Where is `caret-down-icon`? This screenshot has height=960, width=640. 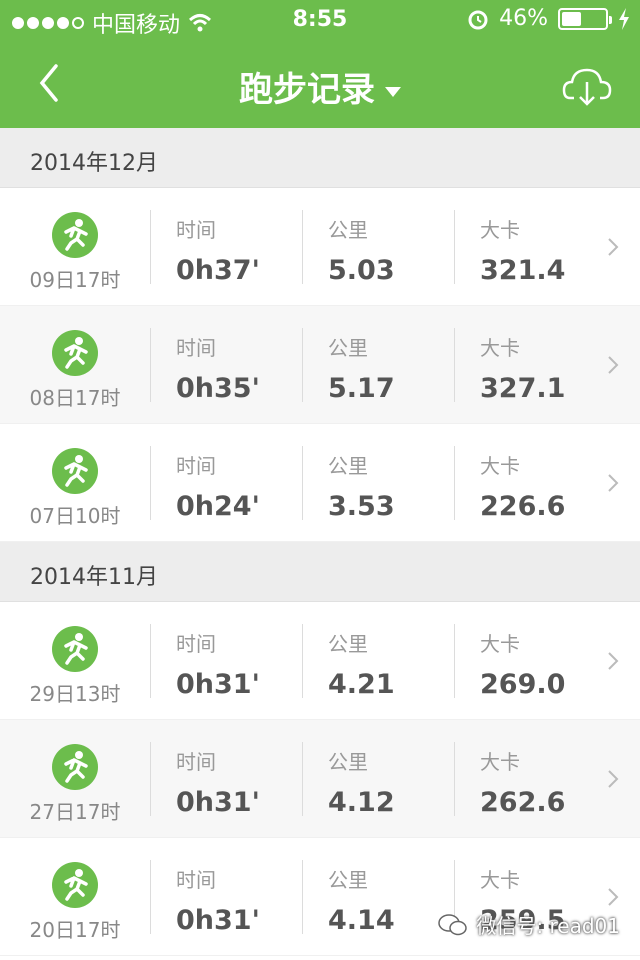
caret-down-icon is located at coordinates (393, 91).